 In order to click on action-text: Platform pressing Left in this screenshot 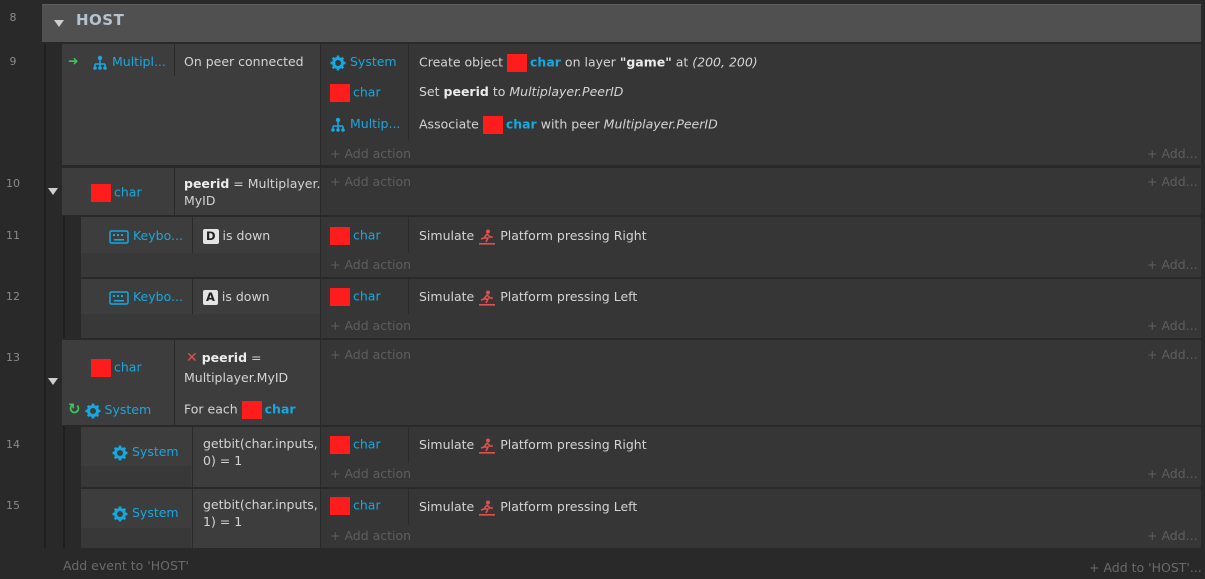, I will do `click(569, 506)`.